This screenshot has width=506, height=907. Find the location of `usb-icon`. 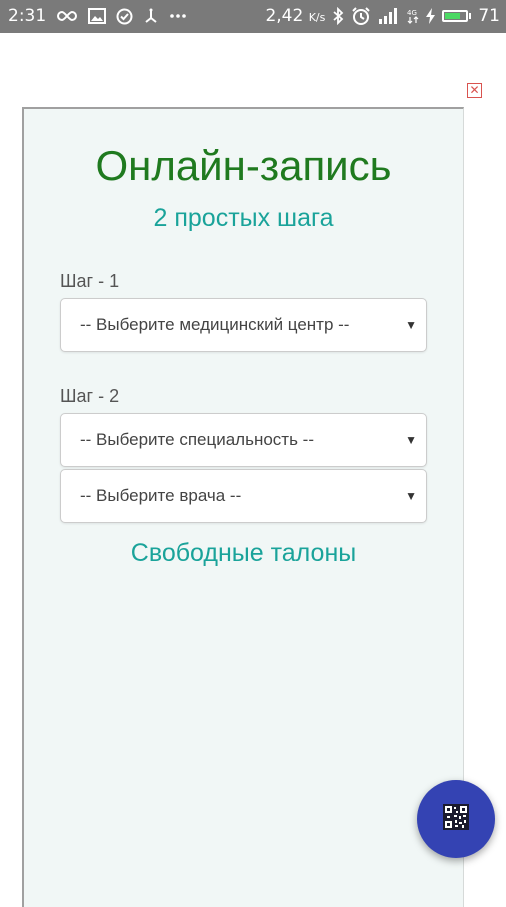

usb-icon is located at coordinates (151, 16).